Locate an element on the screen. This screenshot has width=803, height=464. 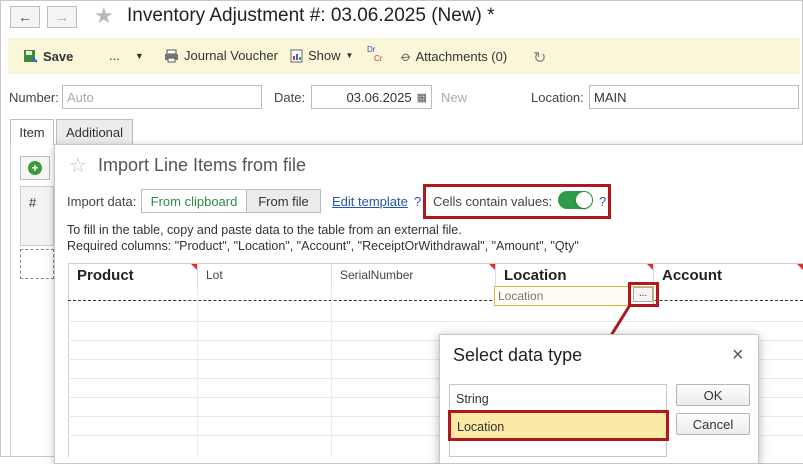
column-label: SerialNumber is located at coordinates (377, 275).